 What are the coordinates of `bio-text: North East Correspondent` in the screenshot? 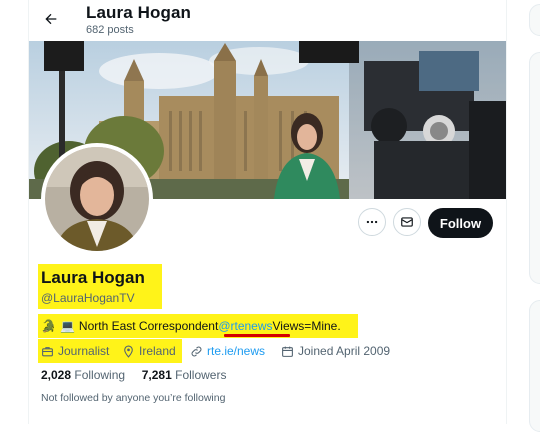 It's located at (148, 326).